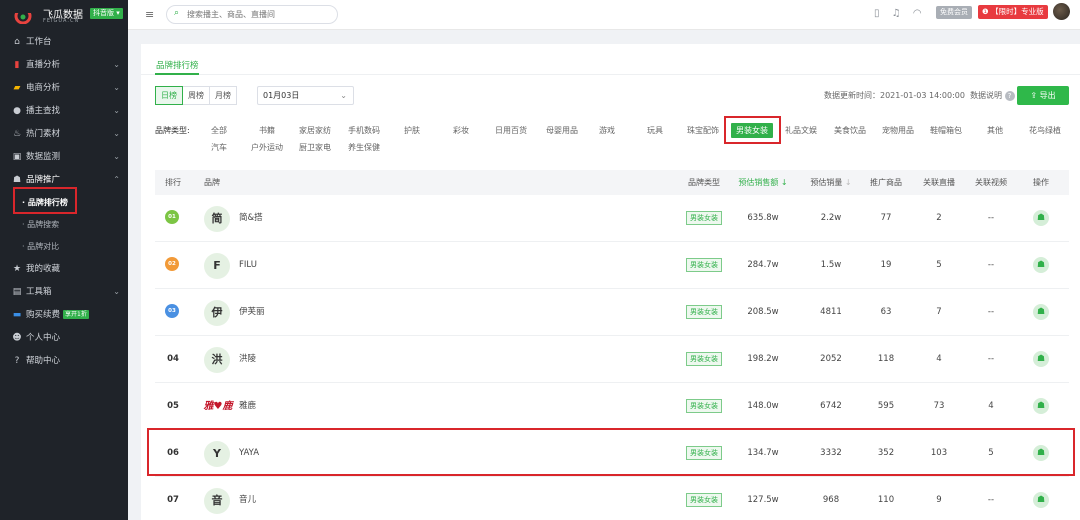 This screenshot has height=520, width=1080. Describe the element at coordinates (612, 312) in the screenshot. I see `table-row: 03 伊伊芙丽 男装女装 208.5w 4811 63 7 -- ☗` at that location.